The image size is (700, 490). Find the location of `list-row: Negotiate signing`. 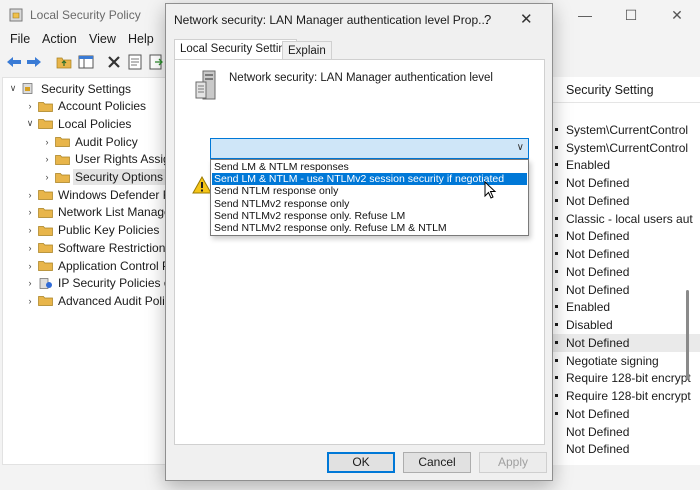

list-row: Negotiate signing is located at coordinates (626, 361).